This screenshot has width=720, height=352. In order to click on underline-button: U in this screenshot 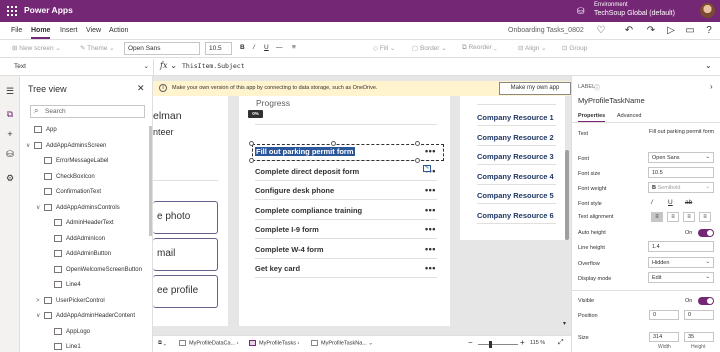, I will do `click(266, 47)`.